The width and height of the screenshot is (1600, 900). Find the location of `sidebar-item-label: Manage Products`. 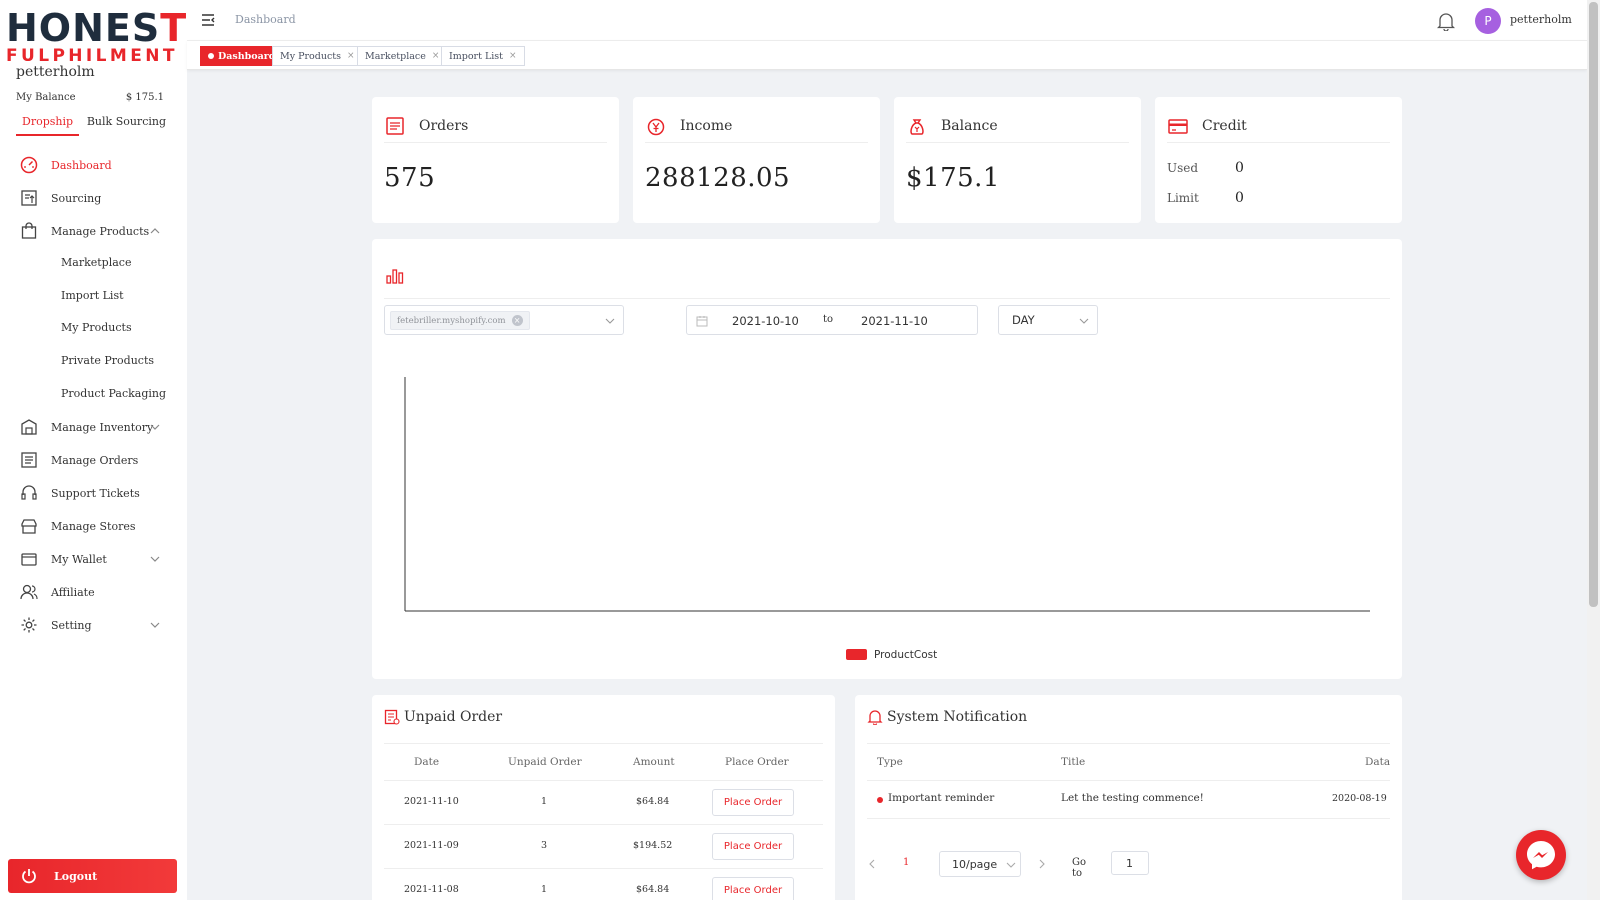

sidebar-item-label: Manage Products is located at coordinates (100, 231).